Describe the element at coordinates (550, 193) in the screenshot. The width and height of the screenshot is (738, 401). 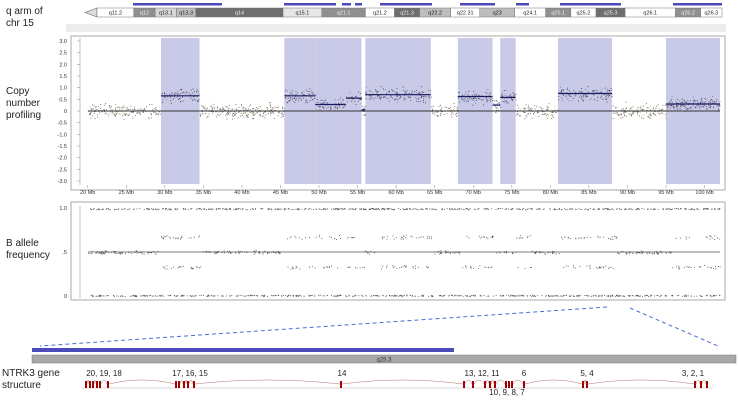
I see `x-tick-label: 80 Mb` at that location.